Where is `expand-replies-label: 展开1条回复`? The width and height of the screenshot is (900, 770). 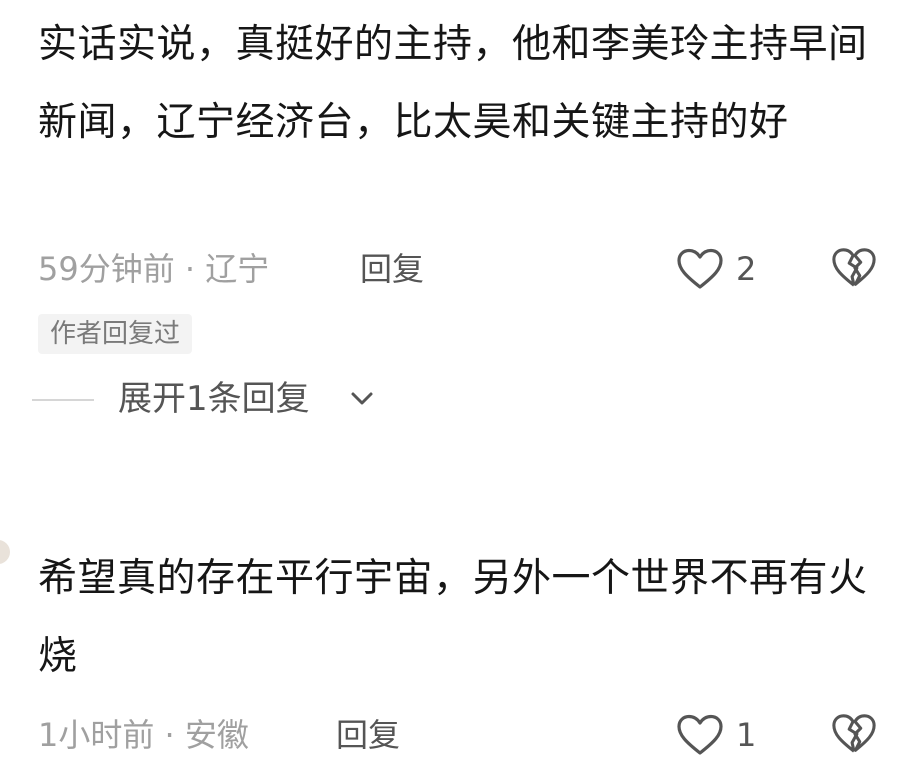
expand-replies-label: 展开1条回复 is located at coordinates (214, 399).